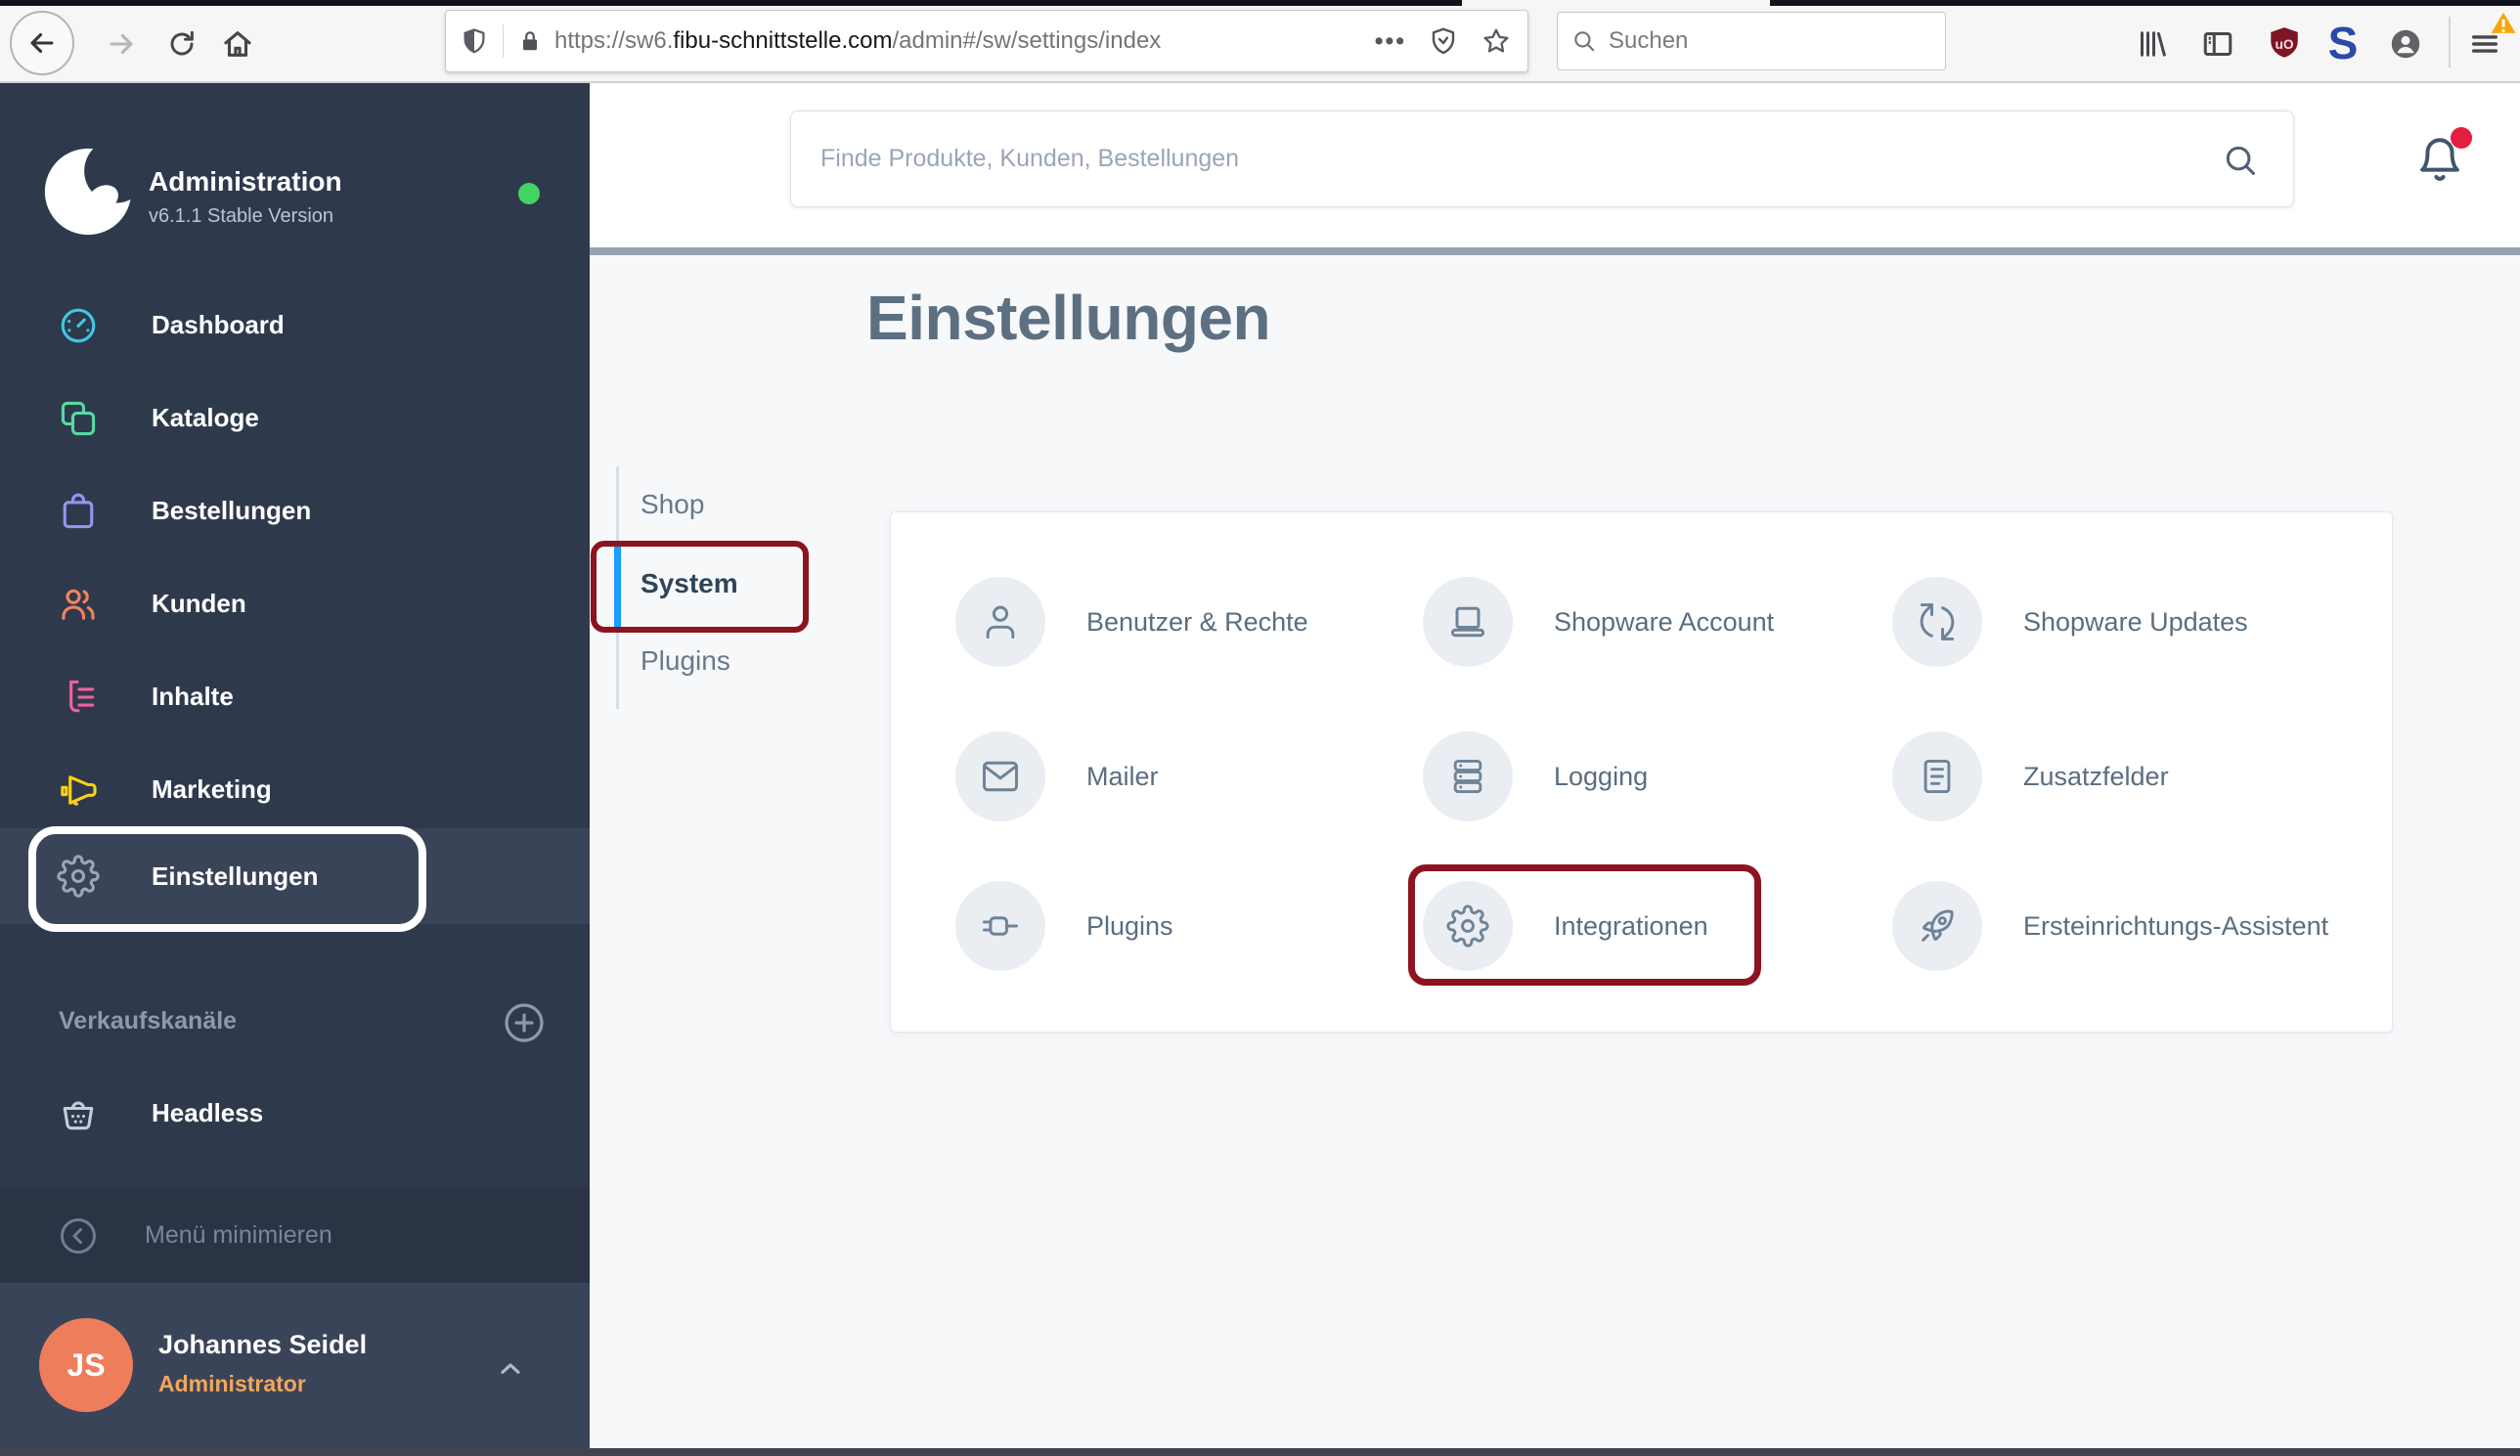  I want to click on ublock-label: uO, so click(2284, 44).